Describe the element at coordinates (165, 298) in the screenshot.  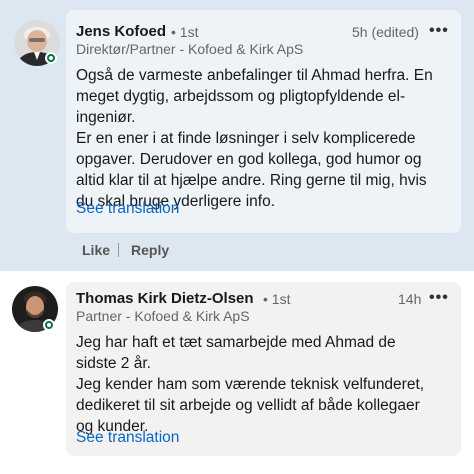
I see `comment-author-name: Thomas Kirk Dietz-Olsen` at that location.